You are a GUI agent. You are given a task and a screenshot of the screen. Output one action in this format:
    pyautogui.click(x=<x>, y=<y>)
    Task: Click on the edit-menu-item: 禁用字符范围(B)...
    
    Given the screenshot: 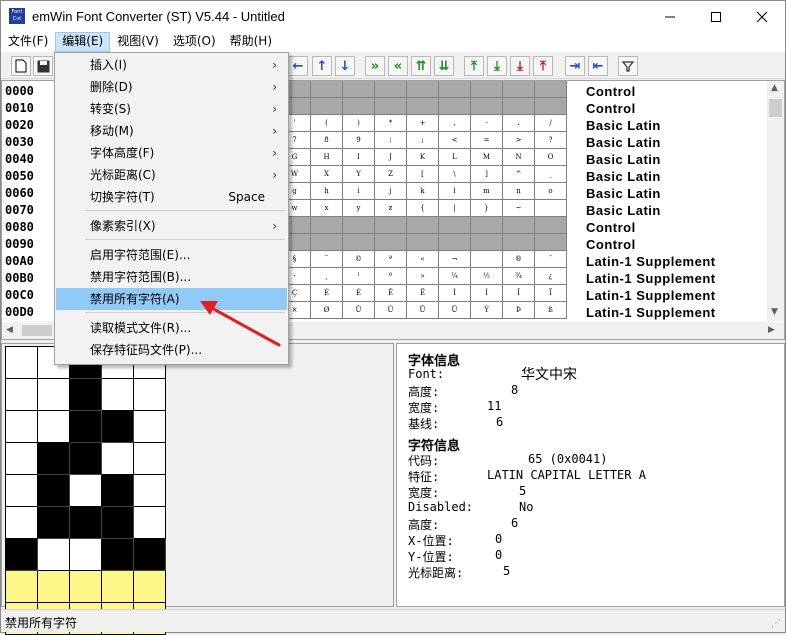 What is the action you would take?
    pyautogui.click(x=171, y=277)
    